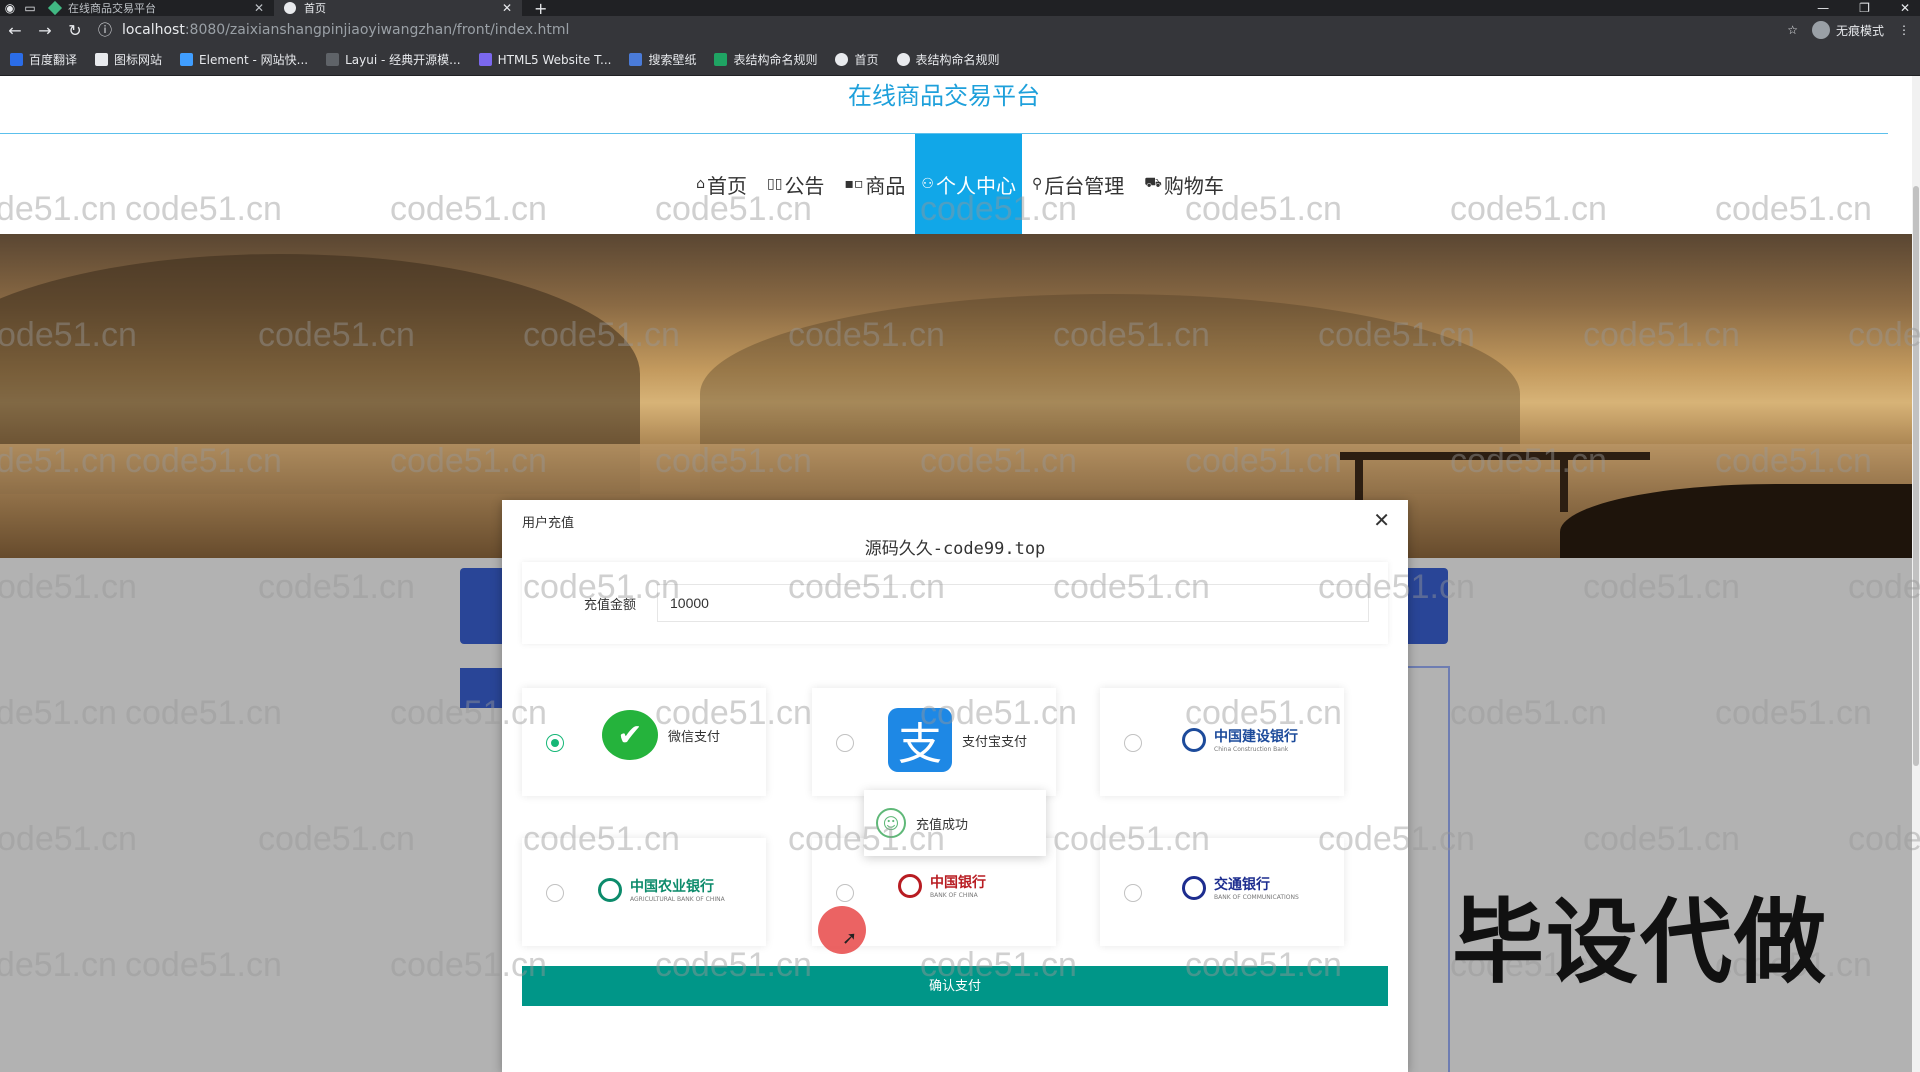 Image resolution: width=1920 pixels, height=1072 pixels. Describe the element at coordinates (958, 883) in the screenshot. I see `boc-name: 中国银行` at that location.